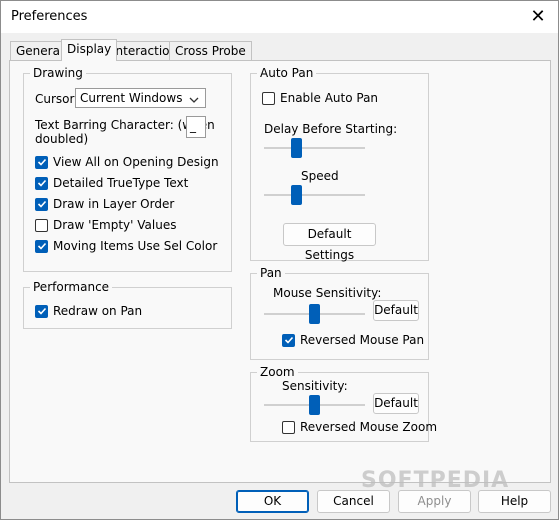 The width and height of the screenshot is (559, 520). I want to click on zoom-default-button: Default, so click(396, 403).